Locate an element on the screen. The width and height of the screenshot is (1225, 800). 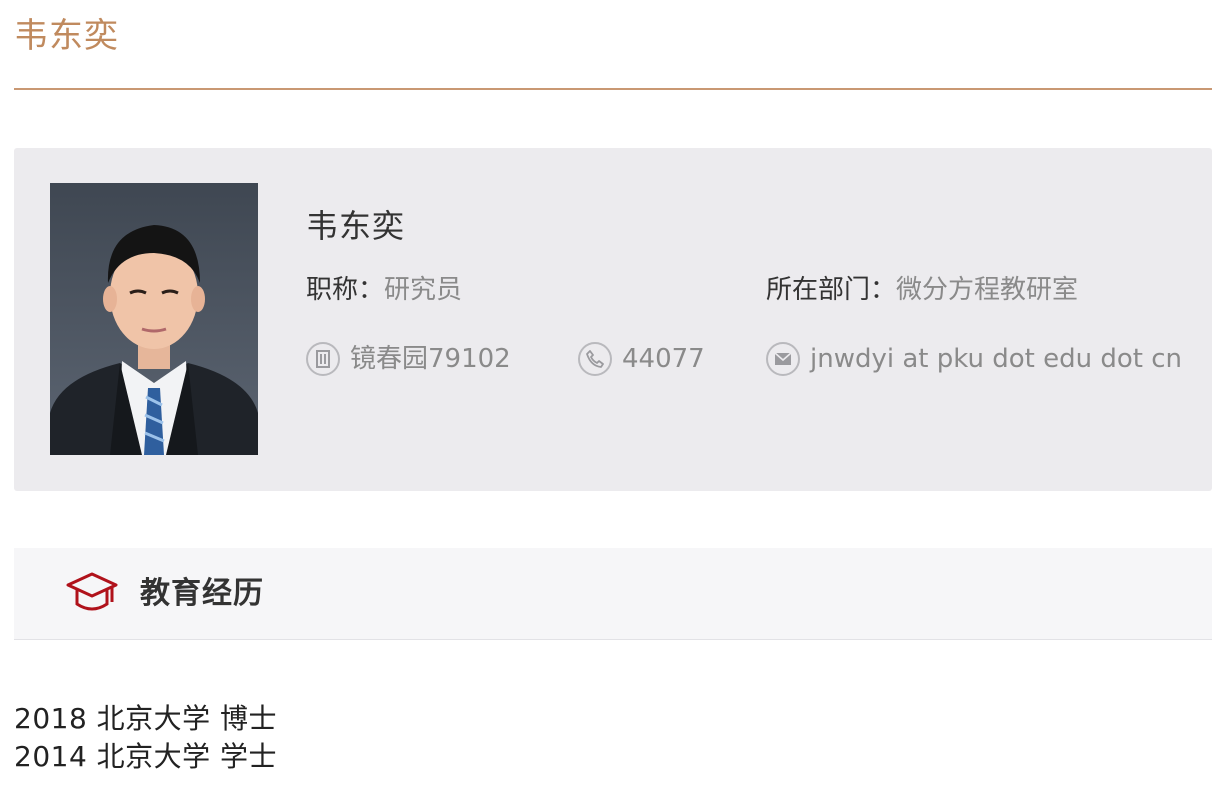
title-value: 研究员 is located at coordinates (423, 290).